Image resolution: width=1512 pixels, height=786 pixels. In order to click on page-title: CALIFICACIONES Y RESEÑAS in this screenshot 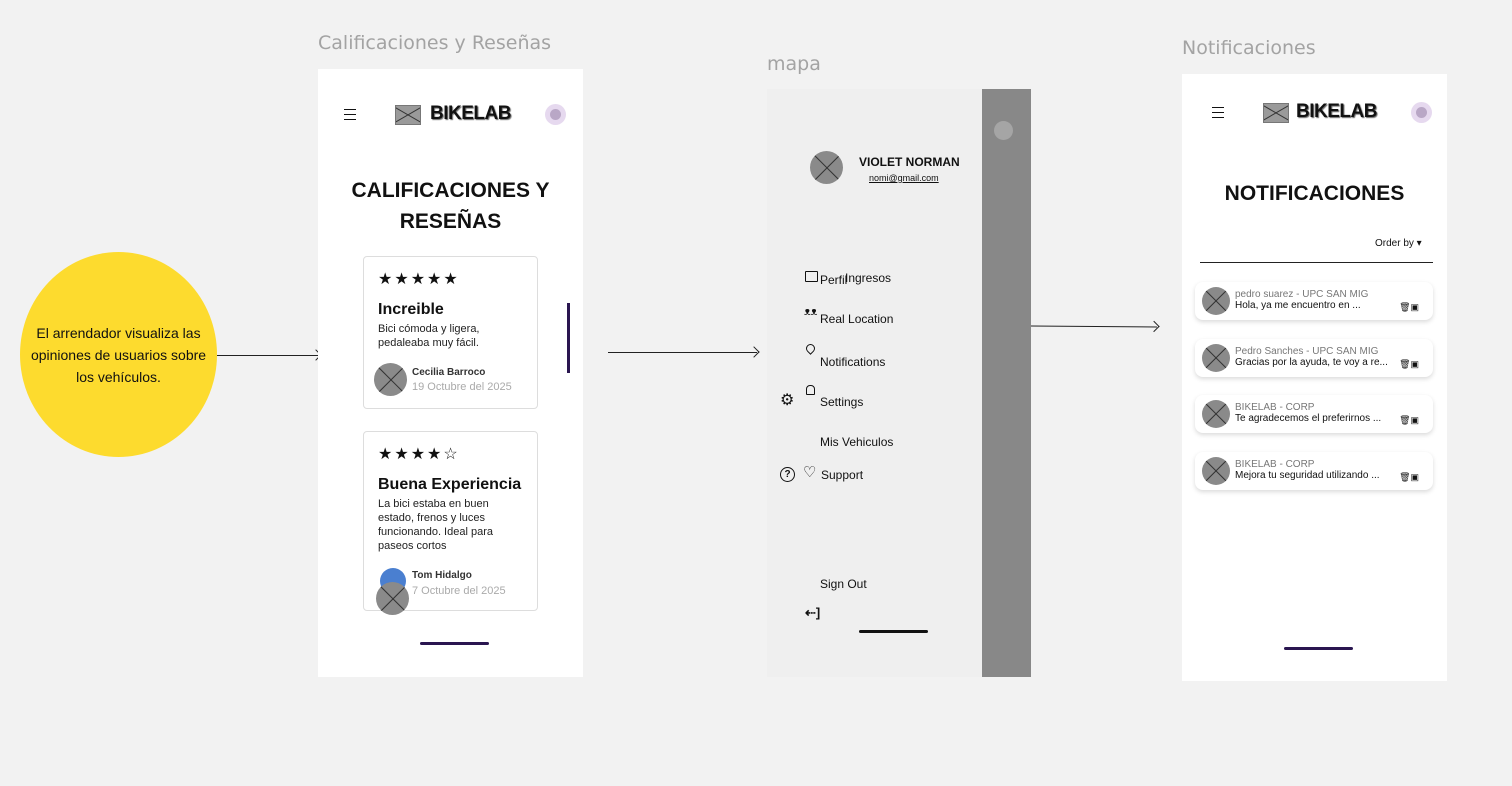, I will do `click(450, 206)`.